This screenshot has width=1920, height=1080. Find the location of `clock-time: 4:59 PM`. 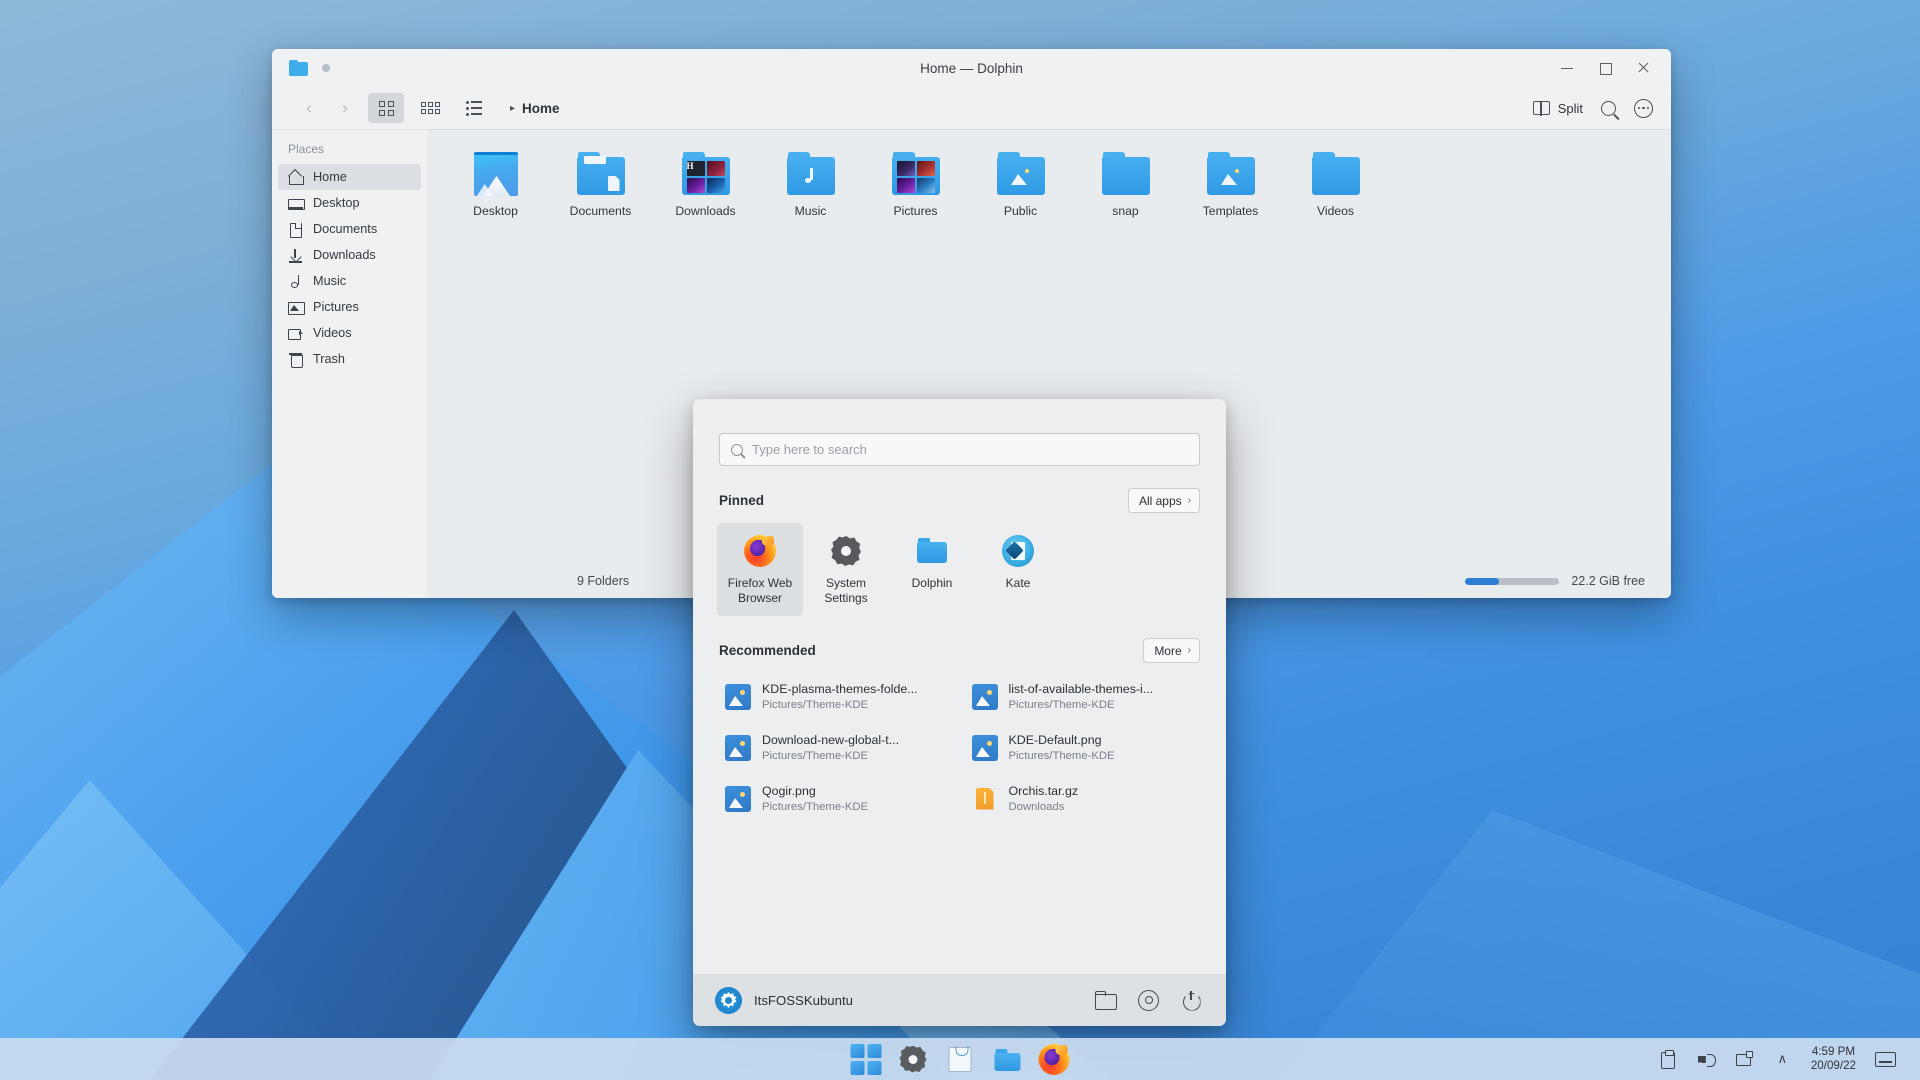

clock-time: 4:59 PM is located at coordinates (1833, 1051).